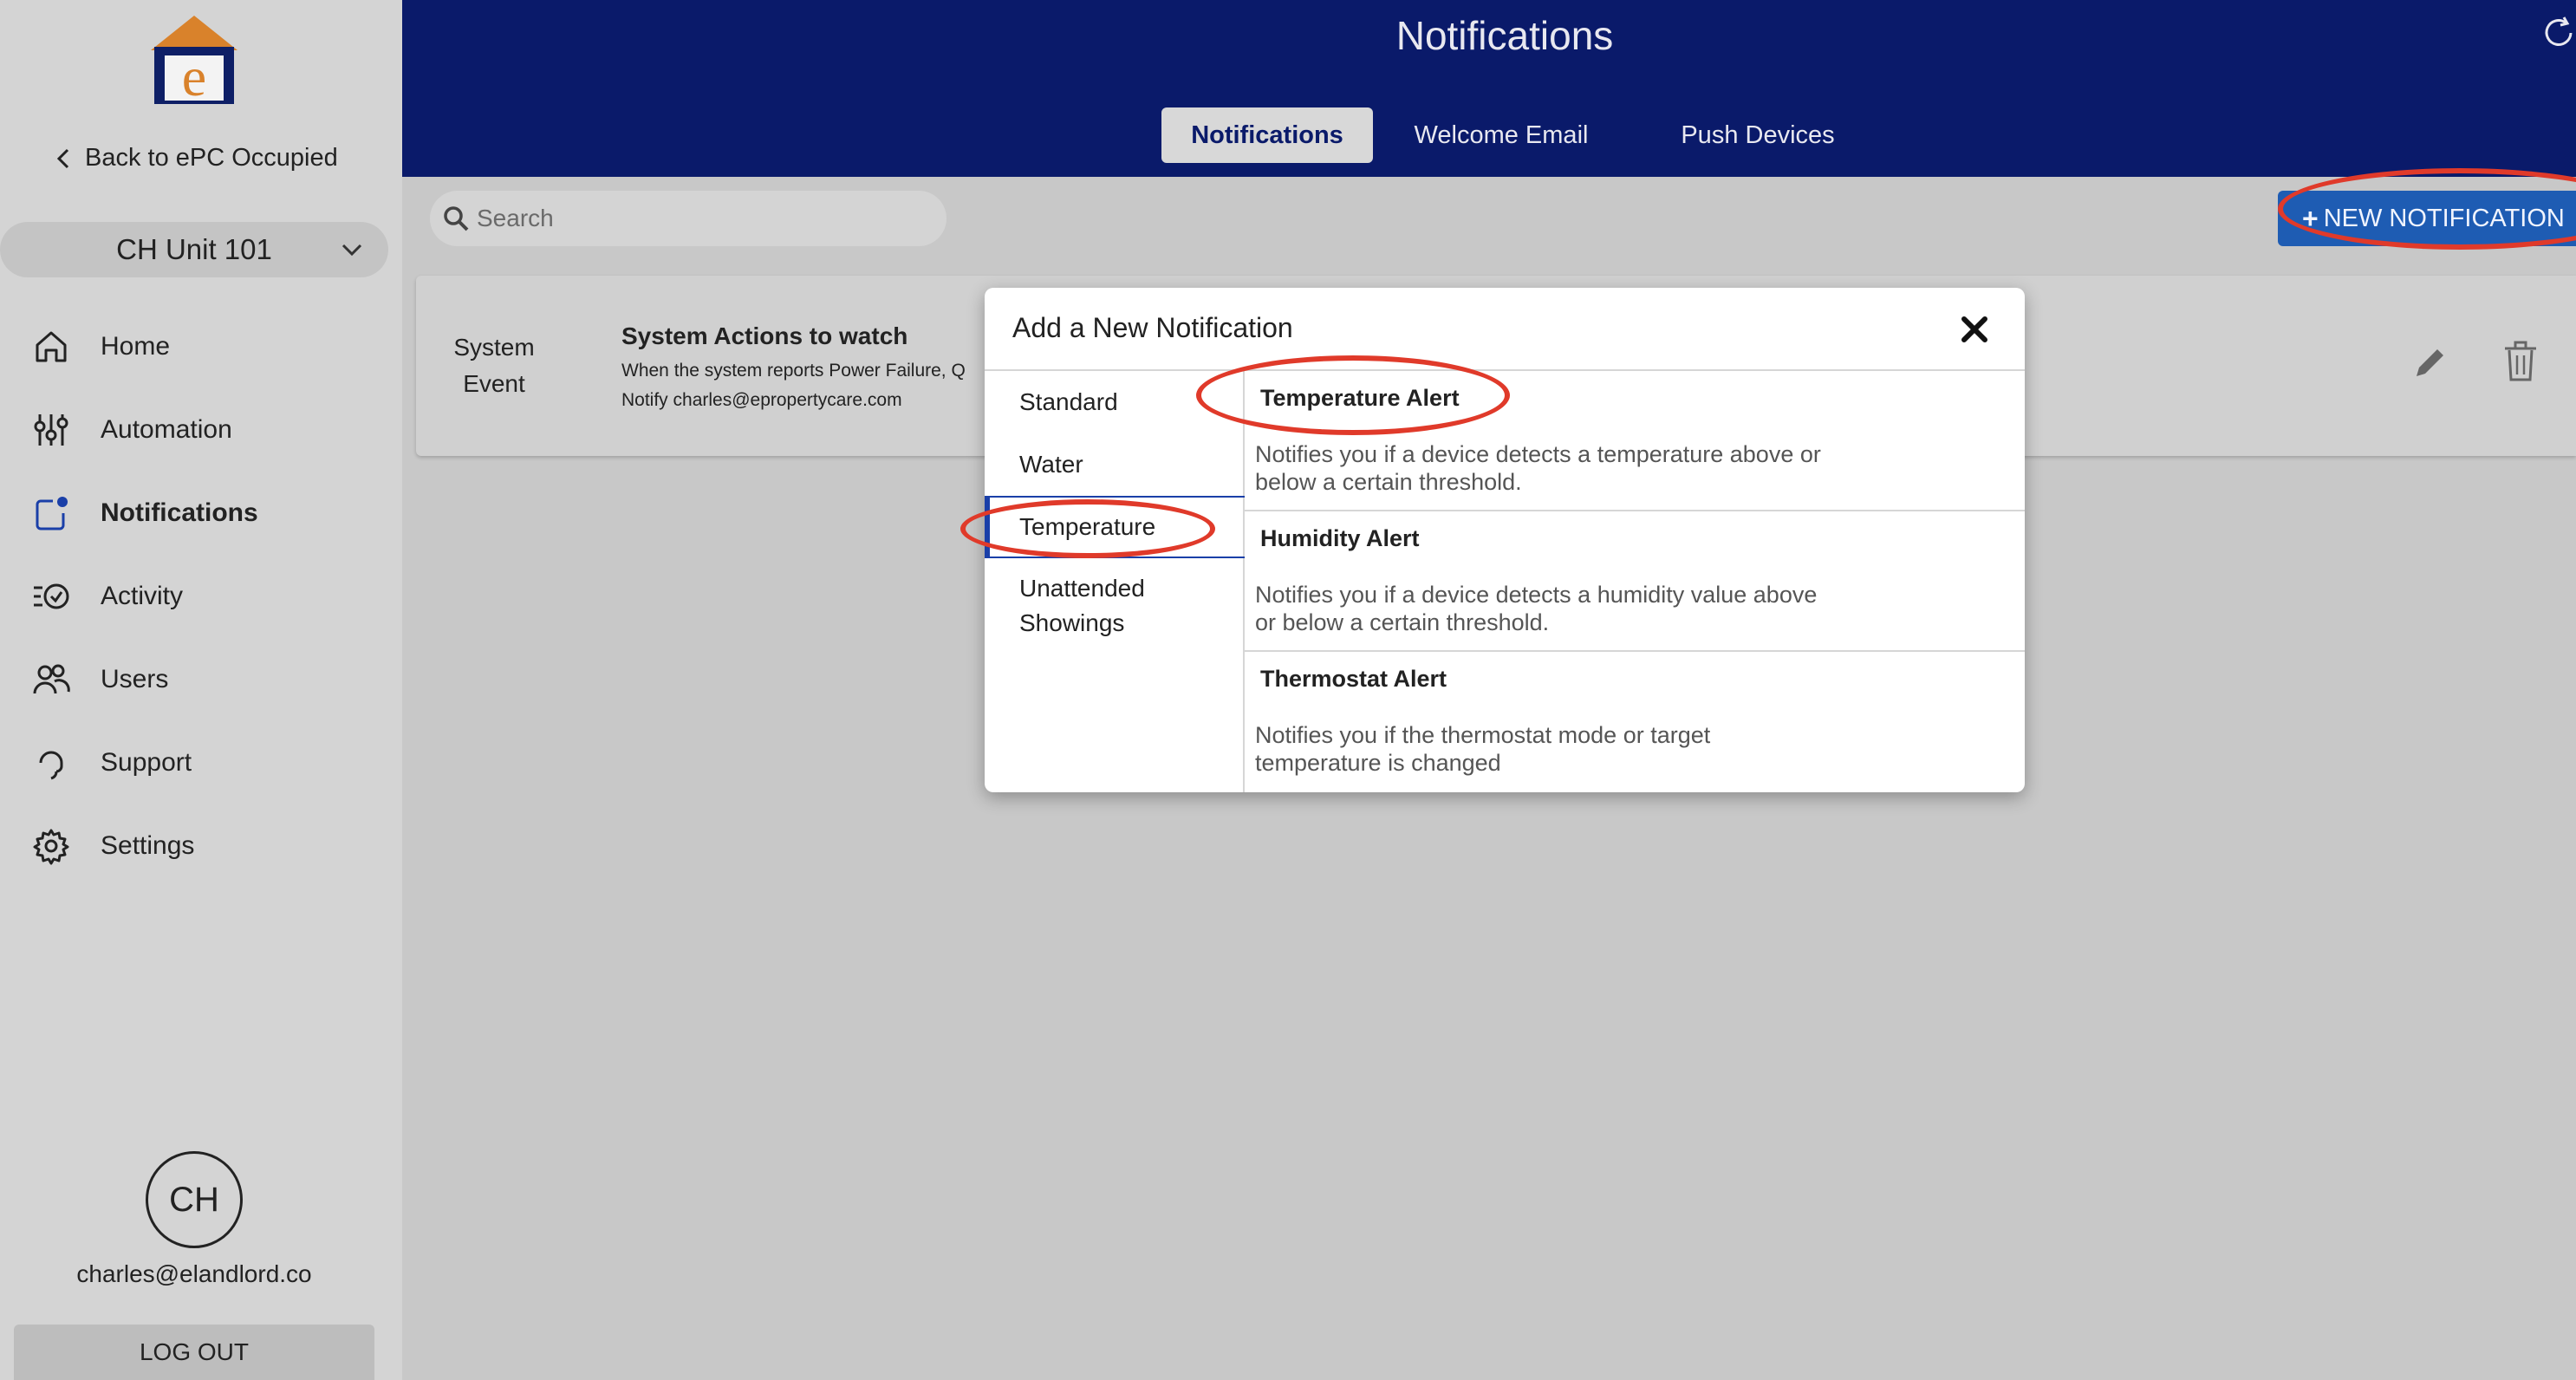  Describe the element at coordinates (142, 596) in the screenshot. I see `nav-item-label: Activity` at that location.